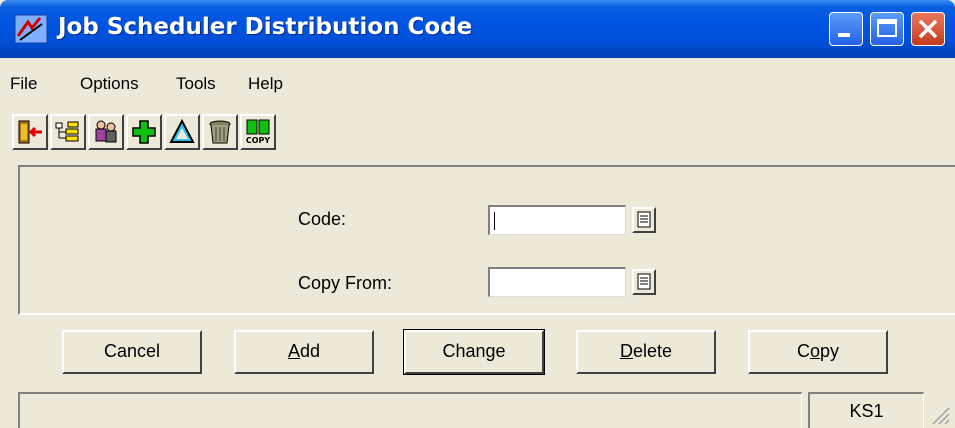 This screenshot has width=955, height=428. I want to click on delete-accel: D, so click(626, 351).